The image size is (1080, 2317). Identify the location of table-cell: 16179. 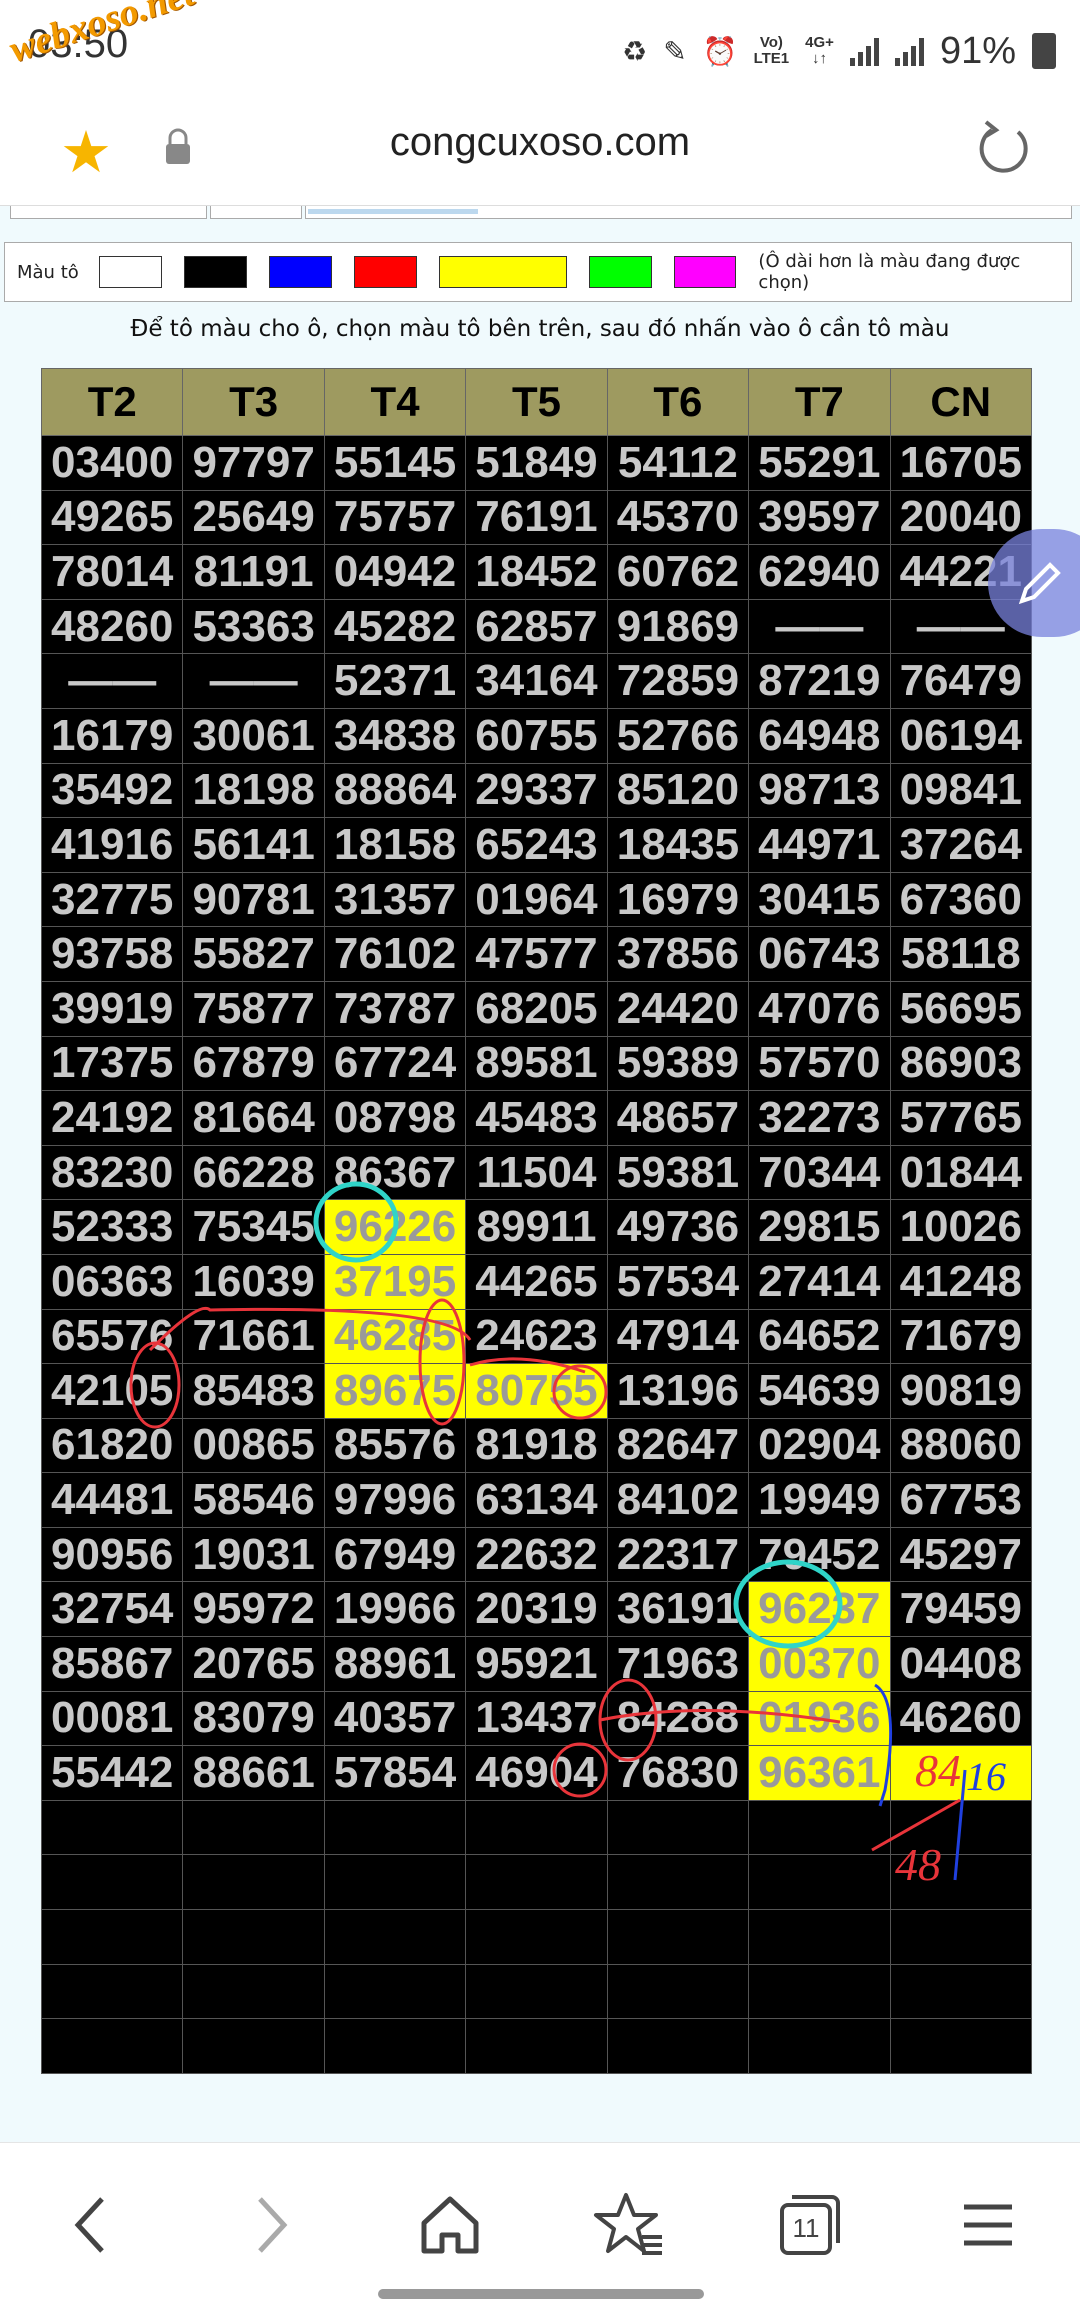
(112, 735).